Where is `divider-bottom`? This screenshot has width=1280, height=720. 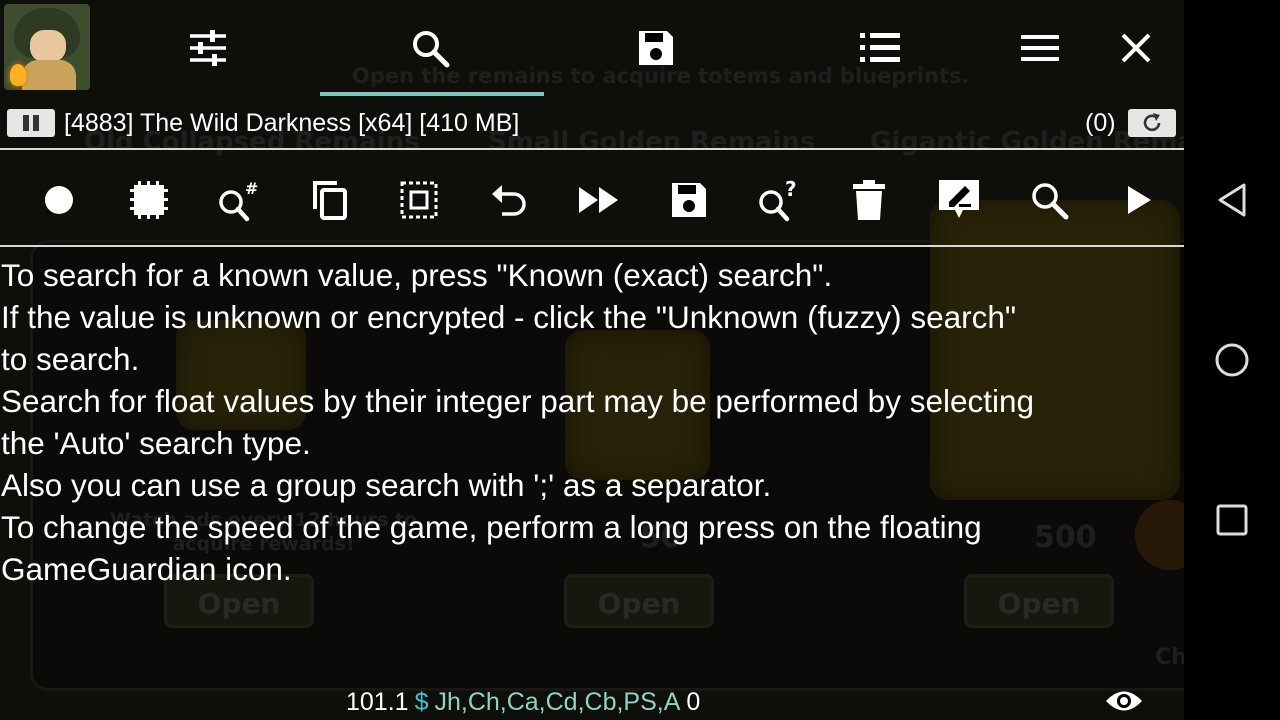
divider-bottom is located at coordinates (592, 246).